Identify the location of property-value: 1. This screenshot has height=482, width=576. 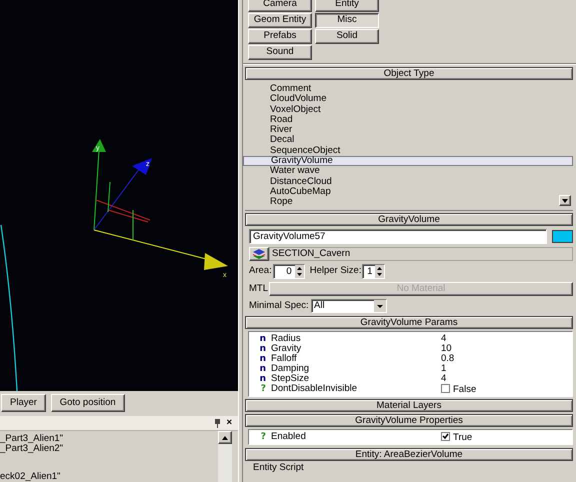
(443, 369).